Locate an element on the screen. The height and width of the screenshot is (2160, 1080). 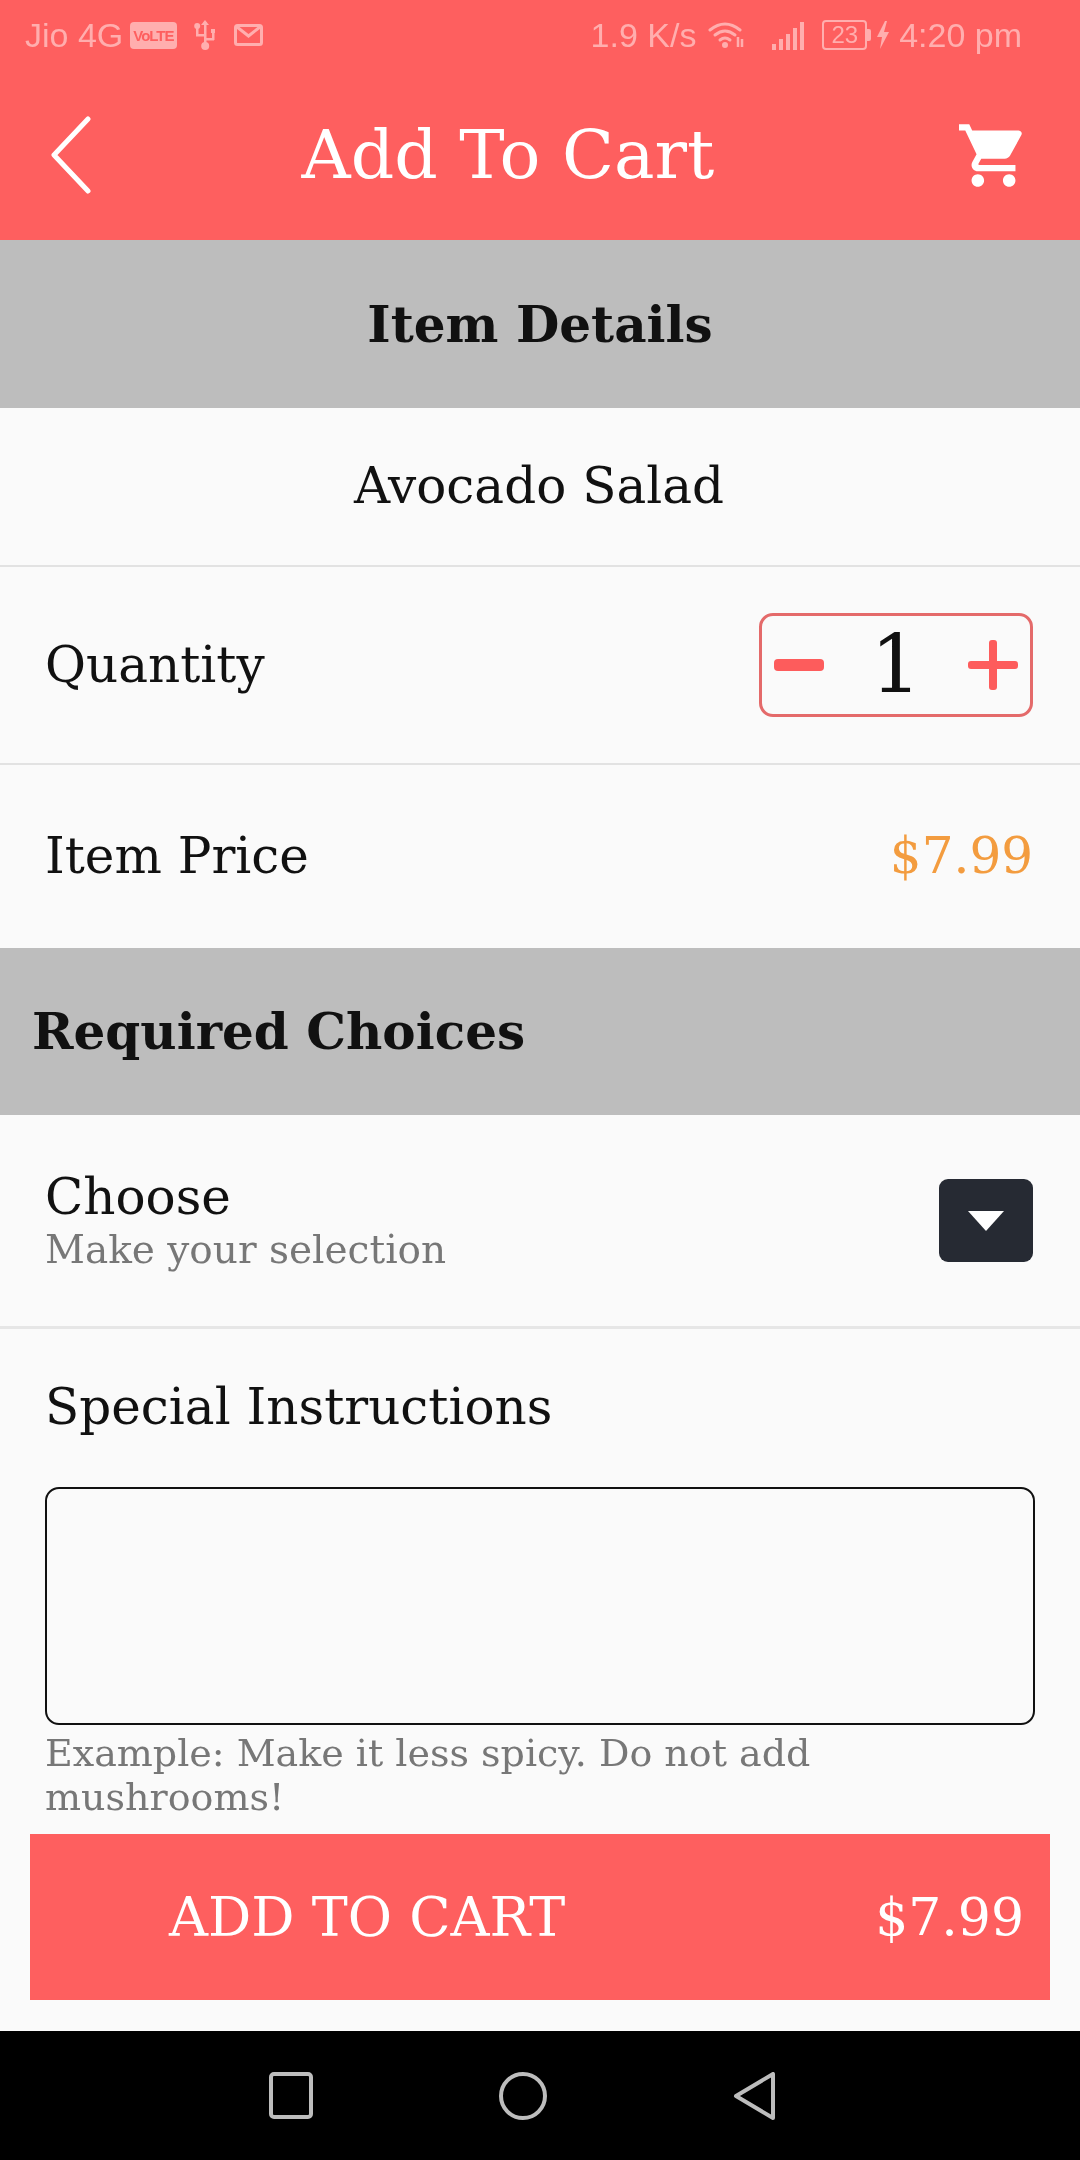
add-to-cart-button: ADD TO CART $7.99 is located at coordinates (540, 1917).